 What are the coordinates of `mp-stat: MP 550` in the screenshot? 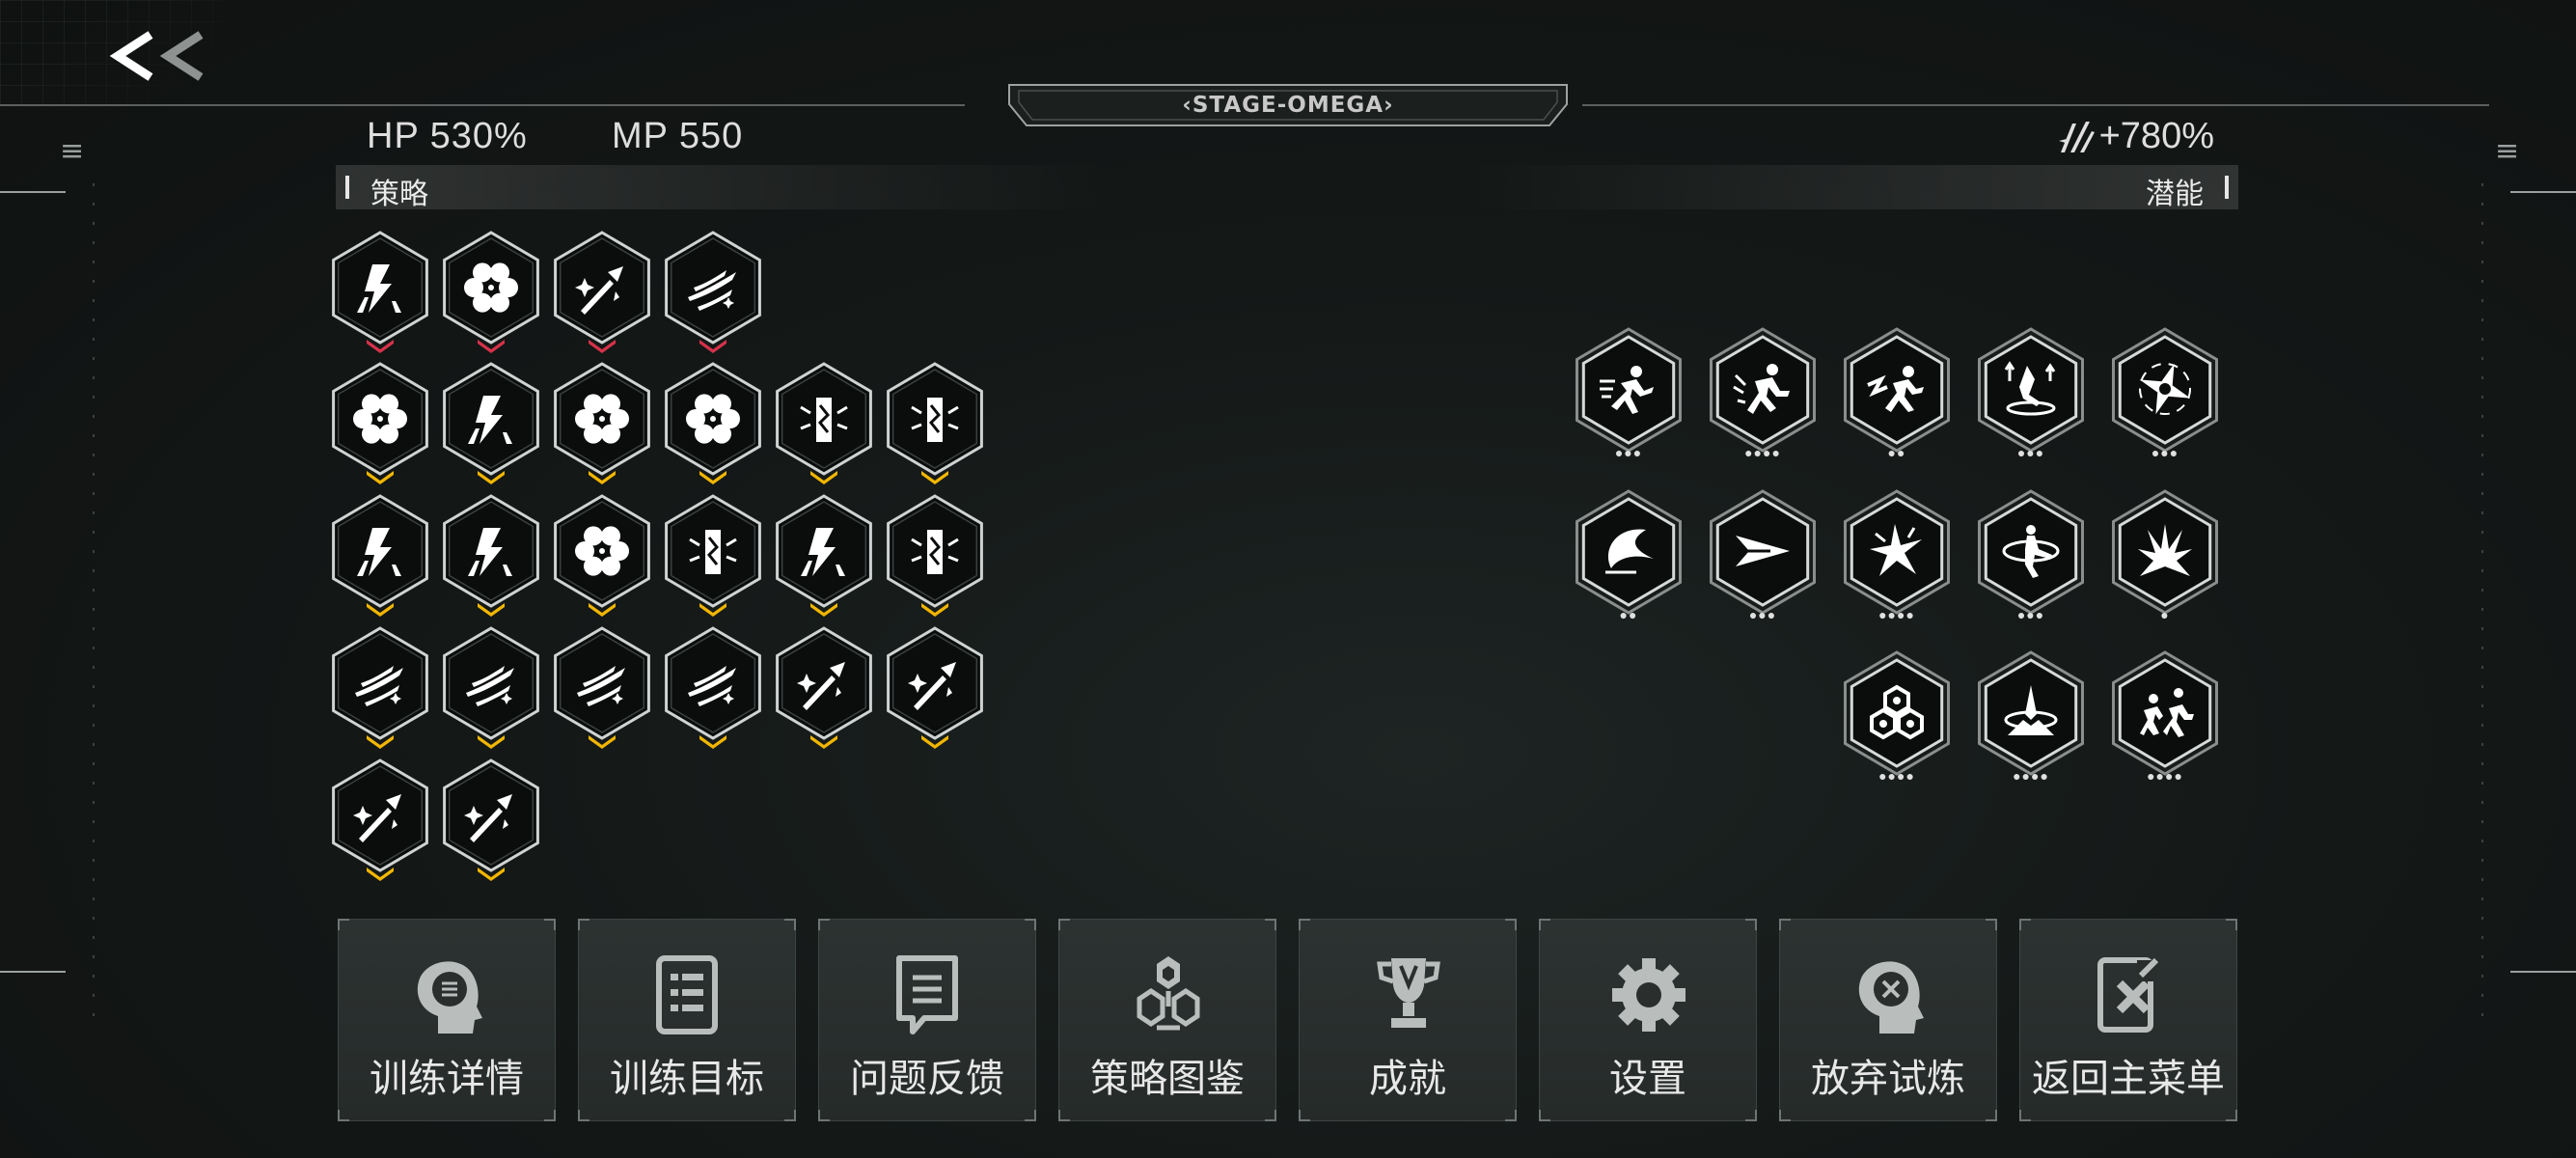 It's located at (678, 136).